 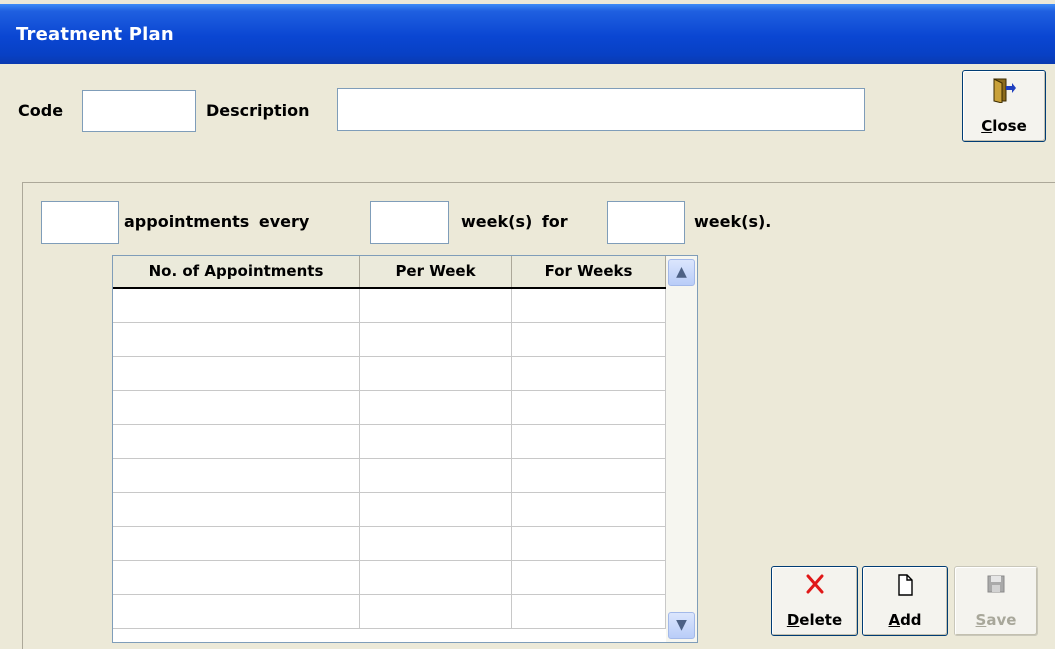 What do you see at coordinates (1004, 126) in the screenshot?
I see `close-label: Close` at bounding box center [1004, 126].